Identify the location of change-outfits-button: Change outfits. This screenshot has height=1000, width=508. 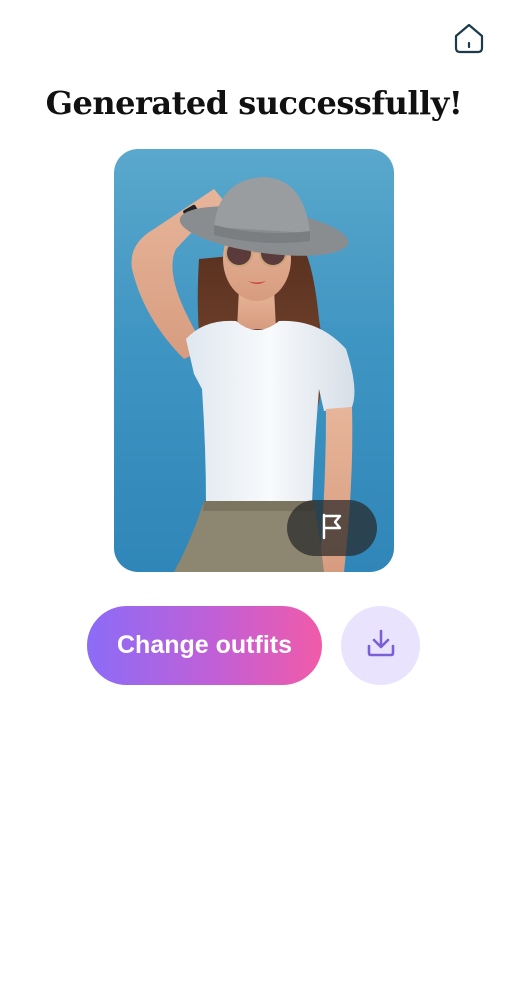
(204, 645).